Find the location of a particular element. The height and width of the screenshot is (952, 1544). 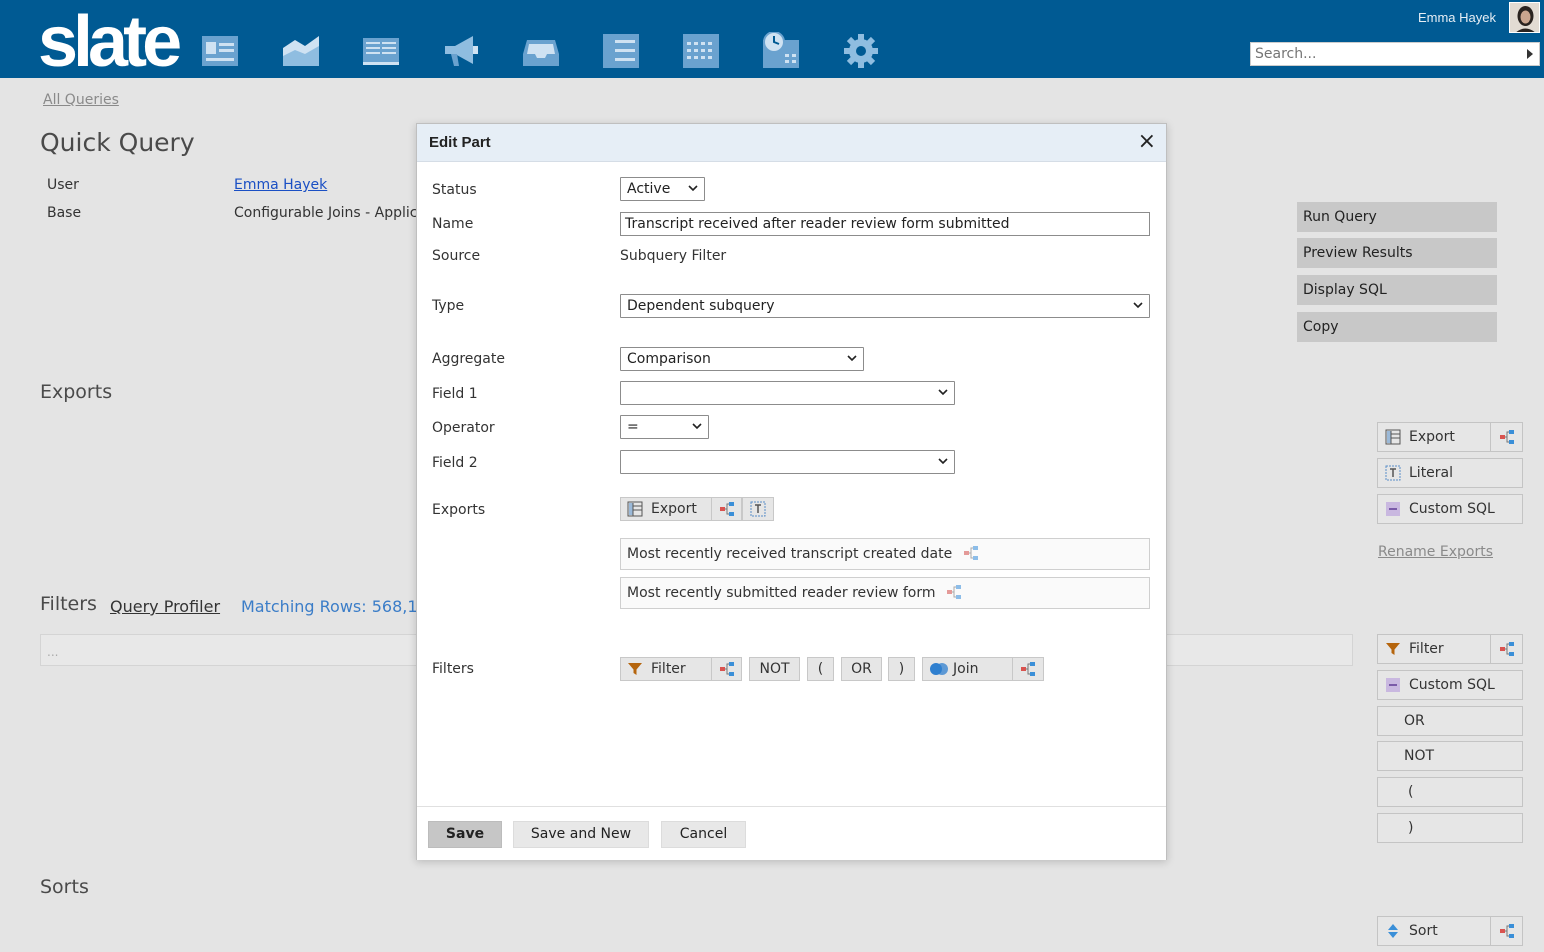

user-name: Emma Hayek is located at coordinates (1457, 17).